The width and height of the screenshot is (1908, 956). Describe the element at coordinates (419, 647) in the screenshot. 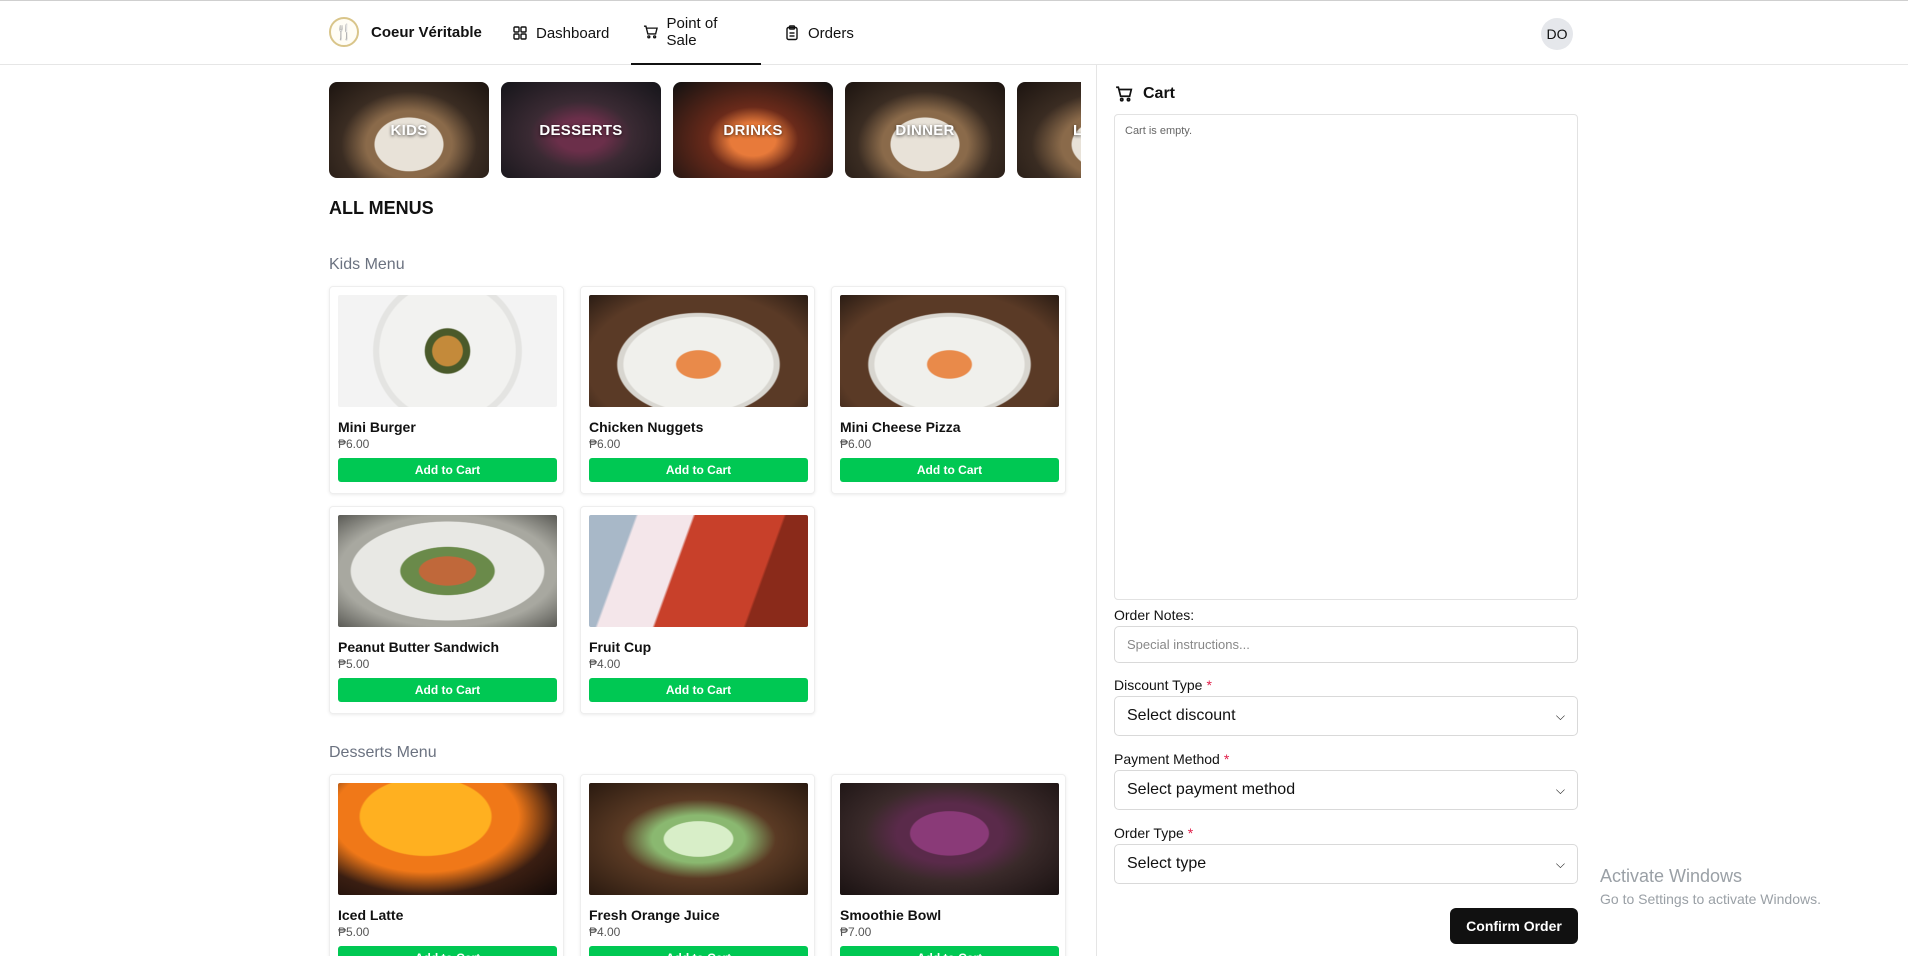

I see `item-name: Peanut Butter Sandwich` at that location.